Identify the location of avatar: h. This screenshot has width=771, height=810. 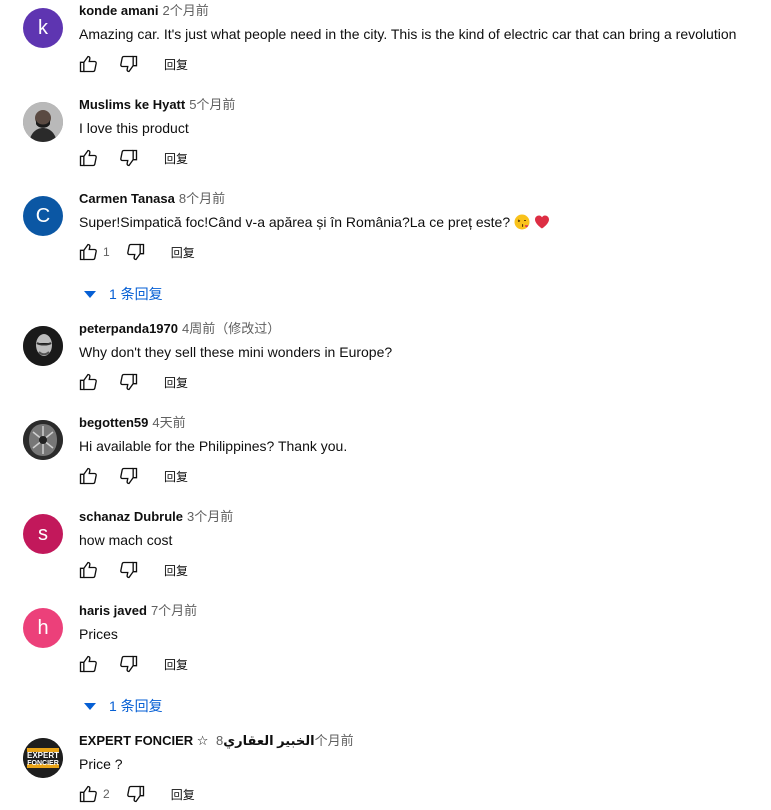
(43, 628).